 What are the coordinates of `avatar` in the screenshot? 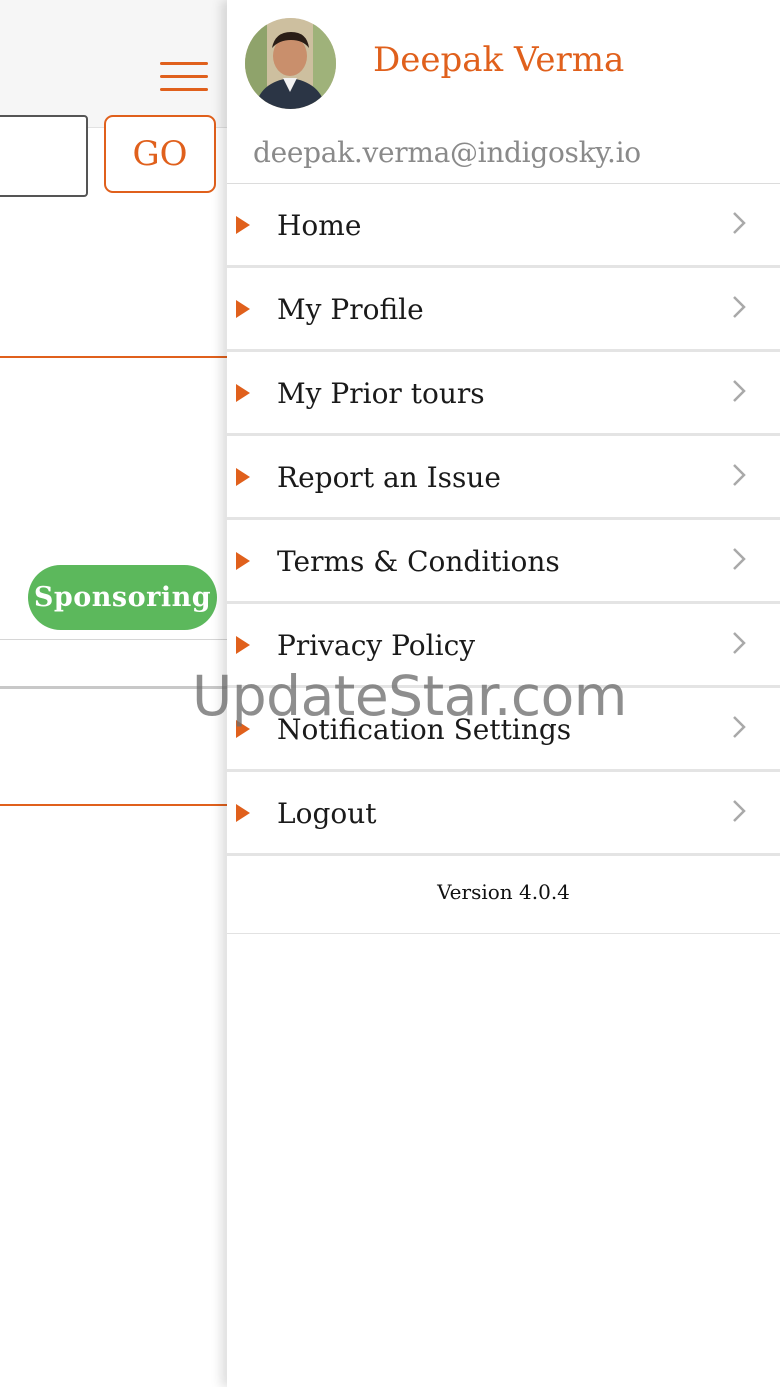 It's located at (290, 63).